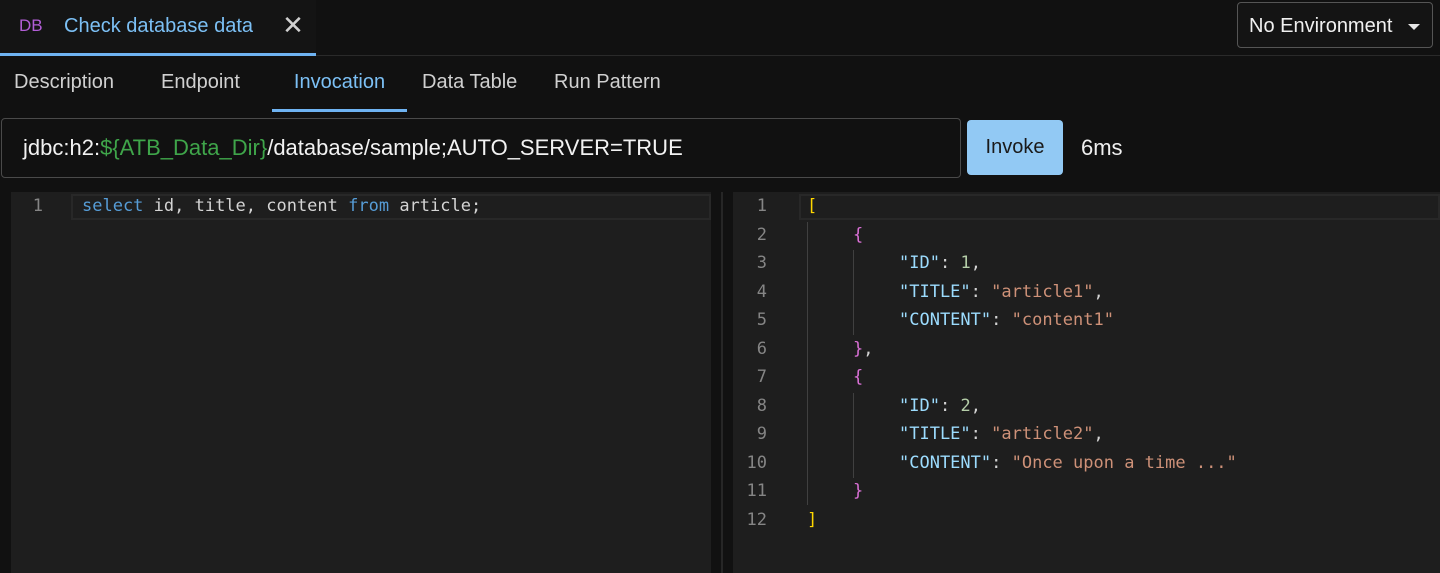  I want to click on json-code-line: "ID": 2,, so click(940, 406).